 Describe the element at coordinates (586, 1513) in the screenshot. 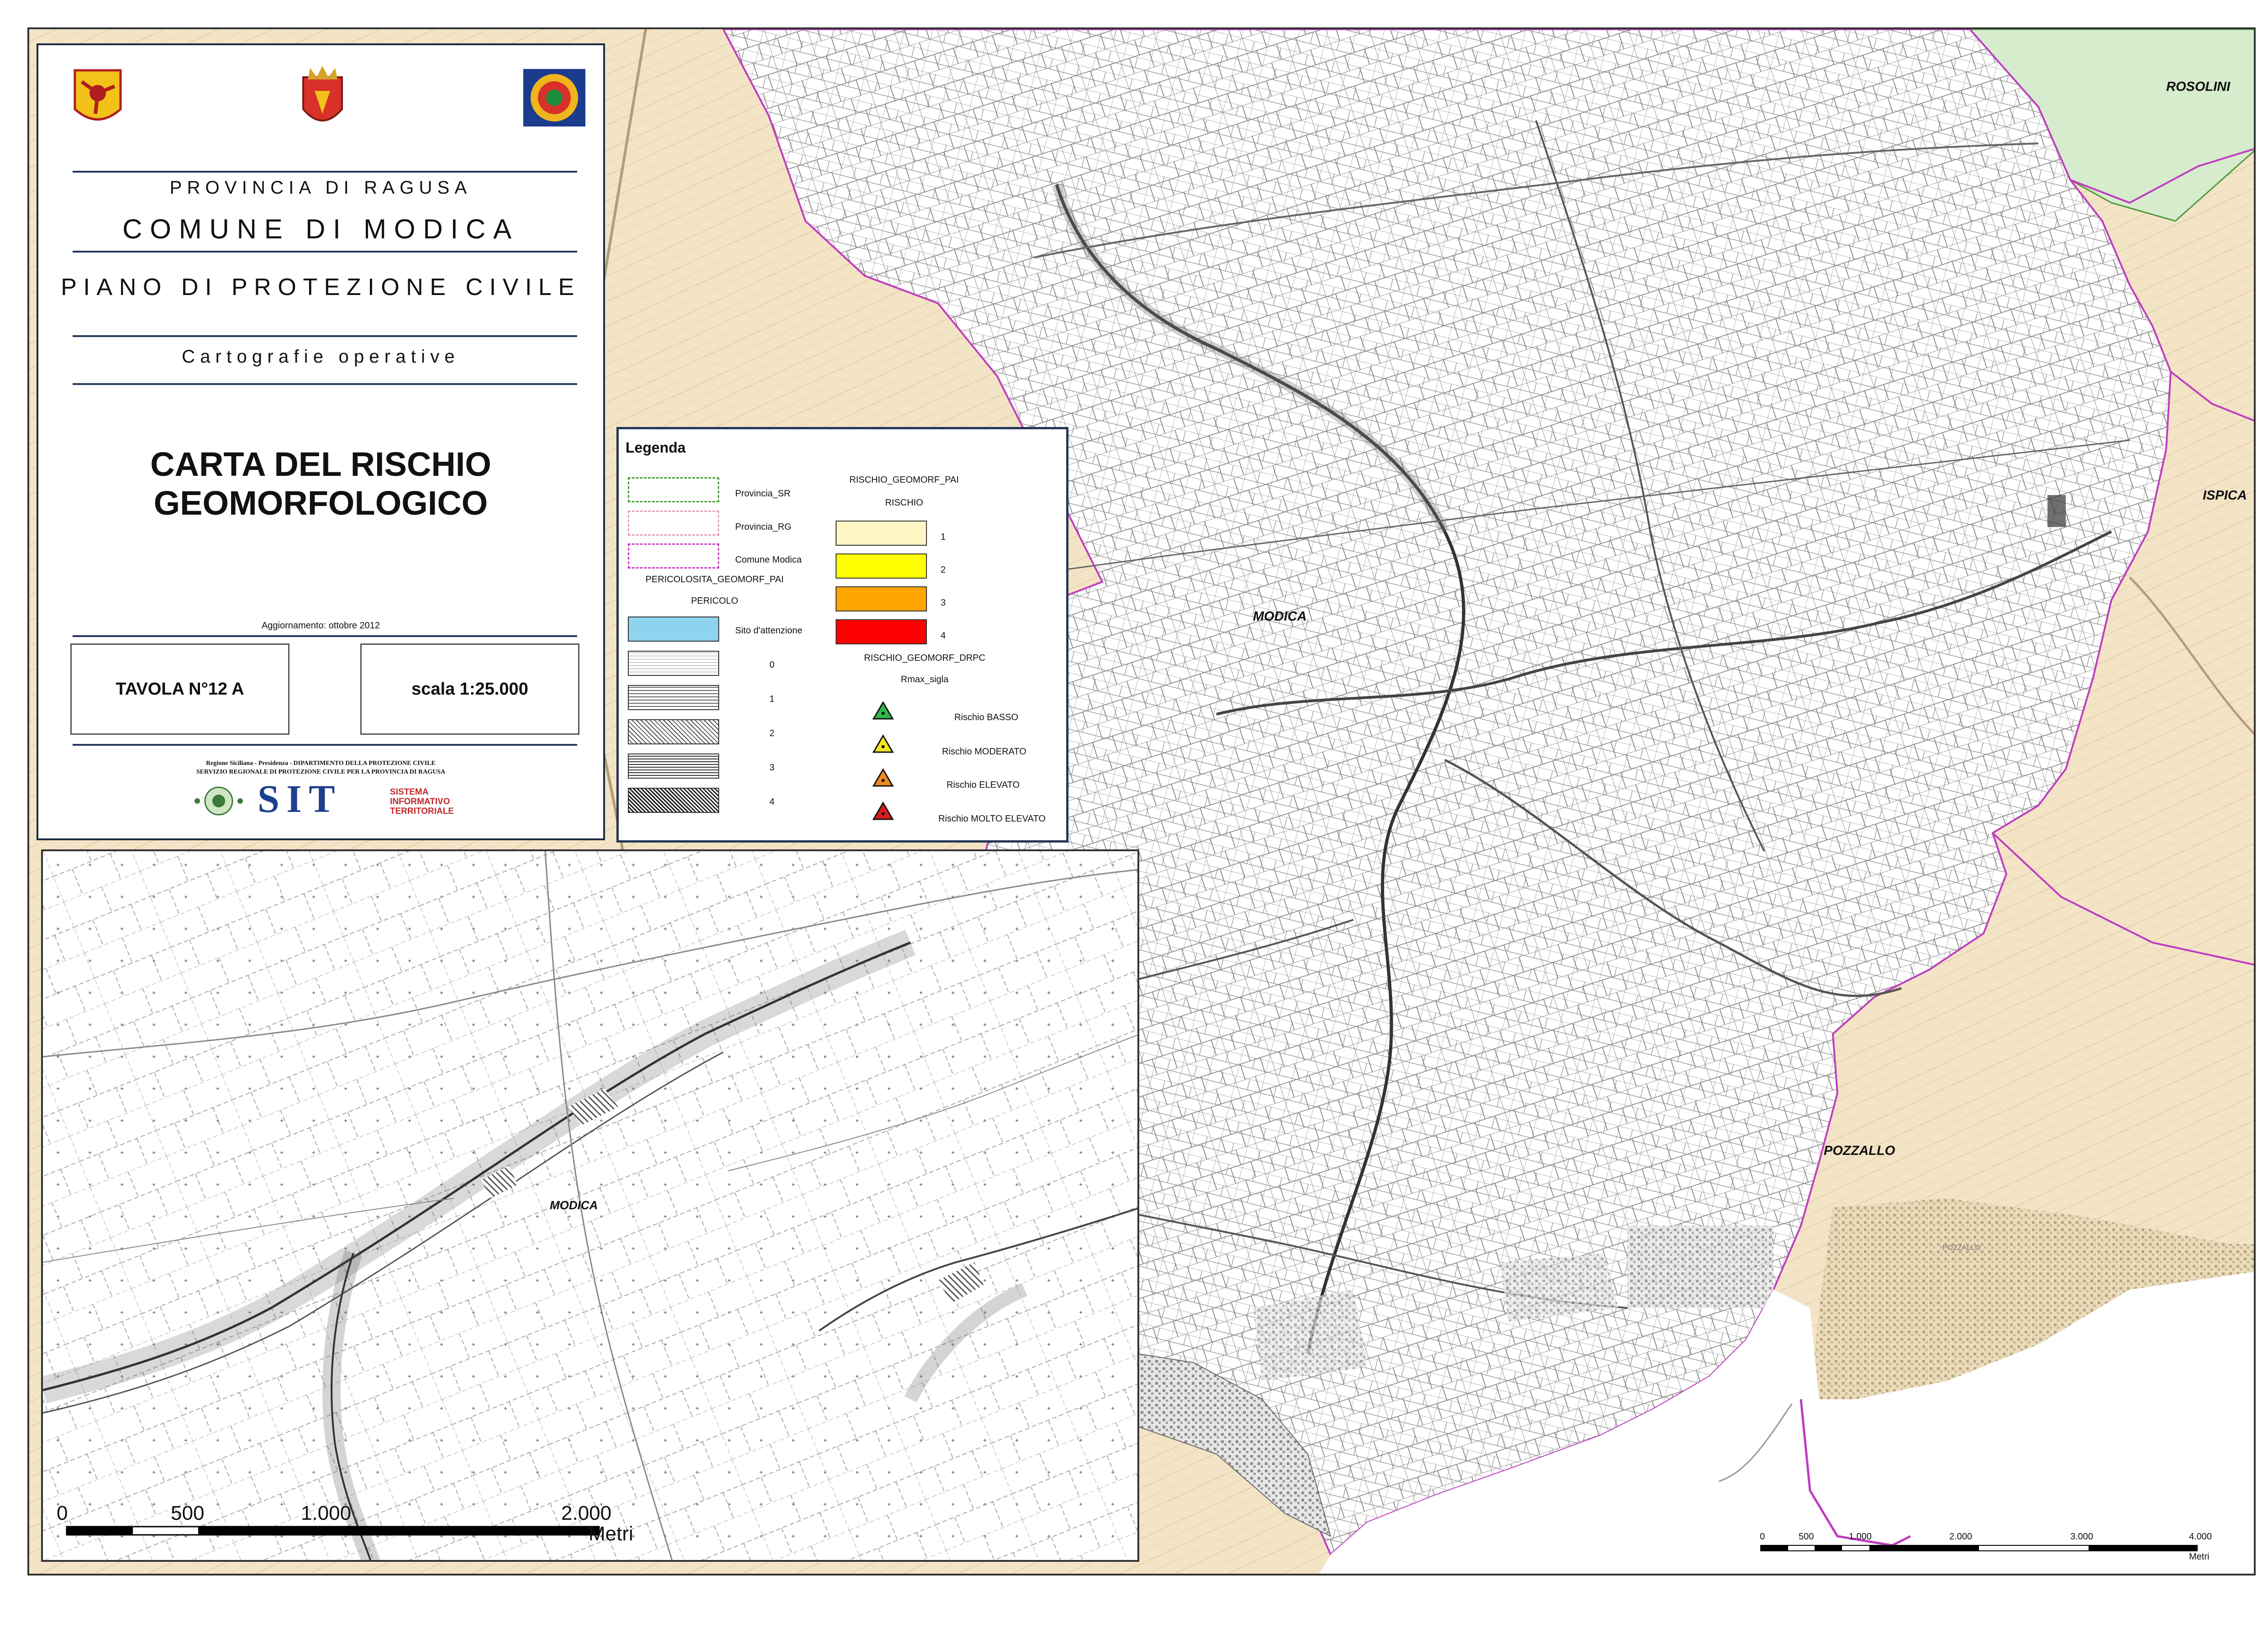

I see `inset-scale-tick: 2.000` at that location.